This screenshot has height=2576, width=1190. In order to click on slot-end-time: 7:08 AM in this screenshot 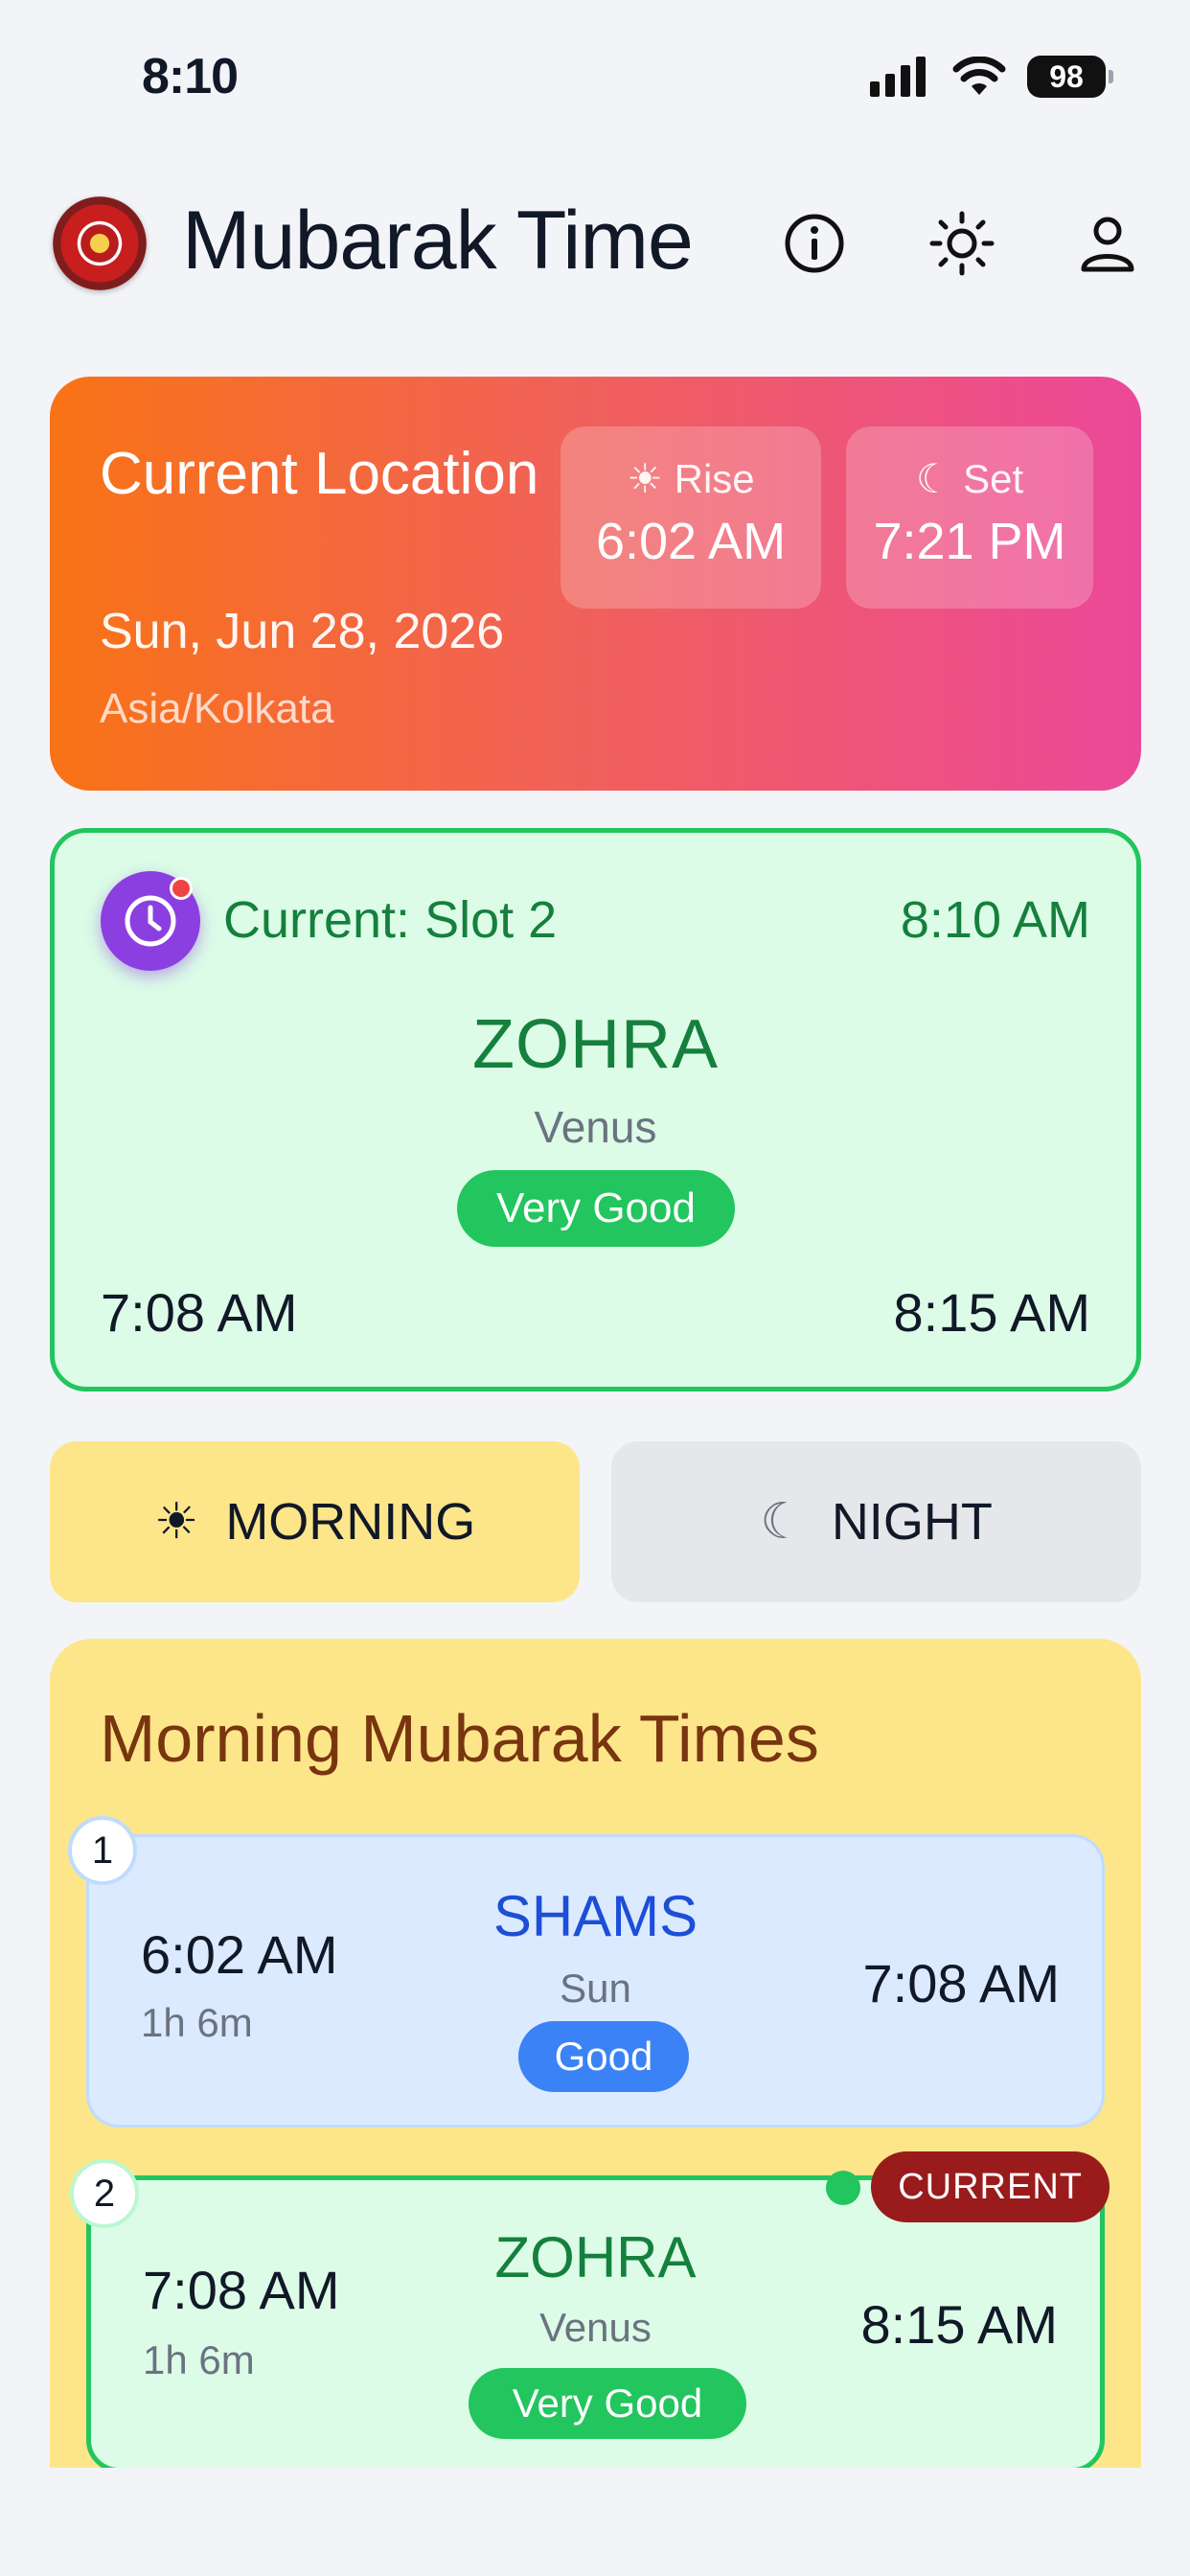, I will do `click(961, 1983)`.